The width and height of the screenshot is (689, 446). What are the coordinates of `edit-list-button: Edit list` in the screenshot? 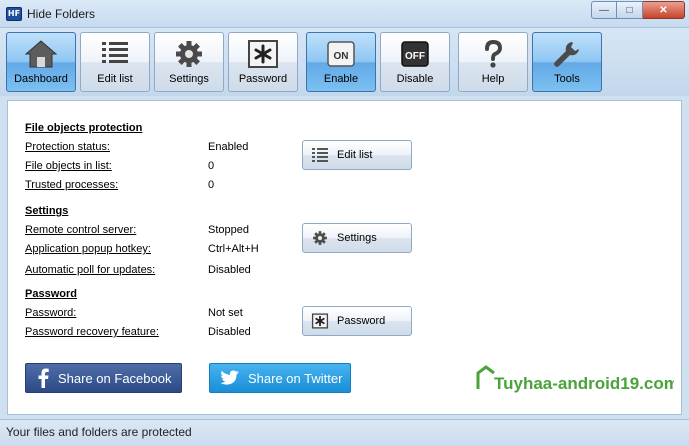 It's located at (357, 155).